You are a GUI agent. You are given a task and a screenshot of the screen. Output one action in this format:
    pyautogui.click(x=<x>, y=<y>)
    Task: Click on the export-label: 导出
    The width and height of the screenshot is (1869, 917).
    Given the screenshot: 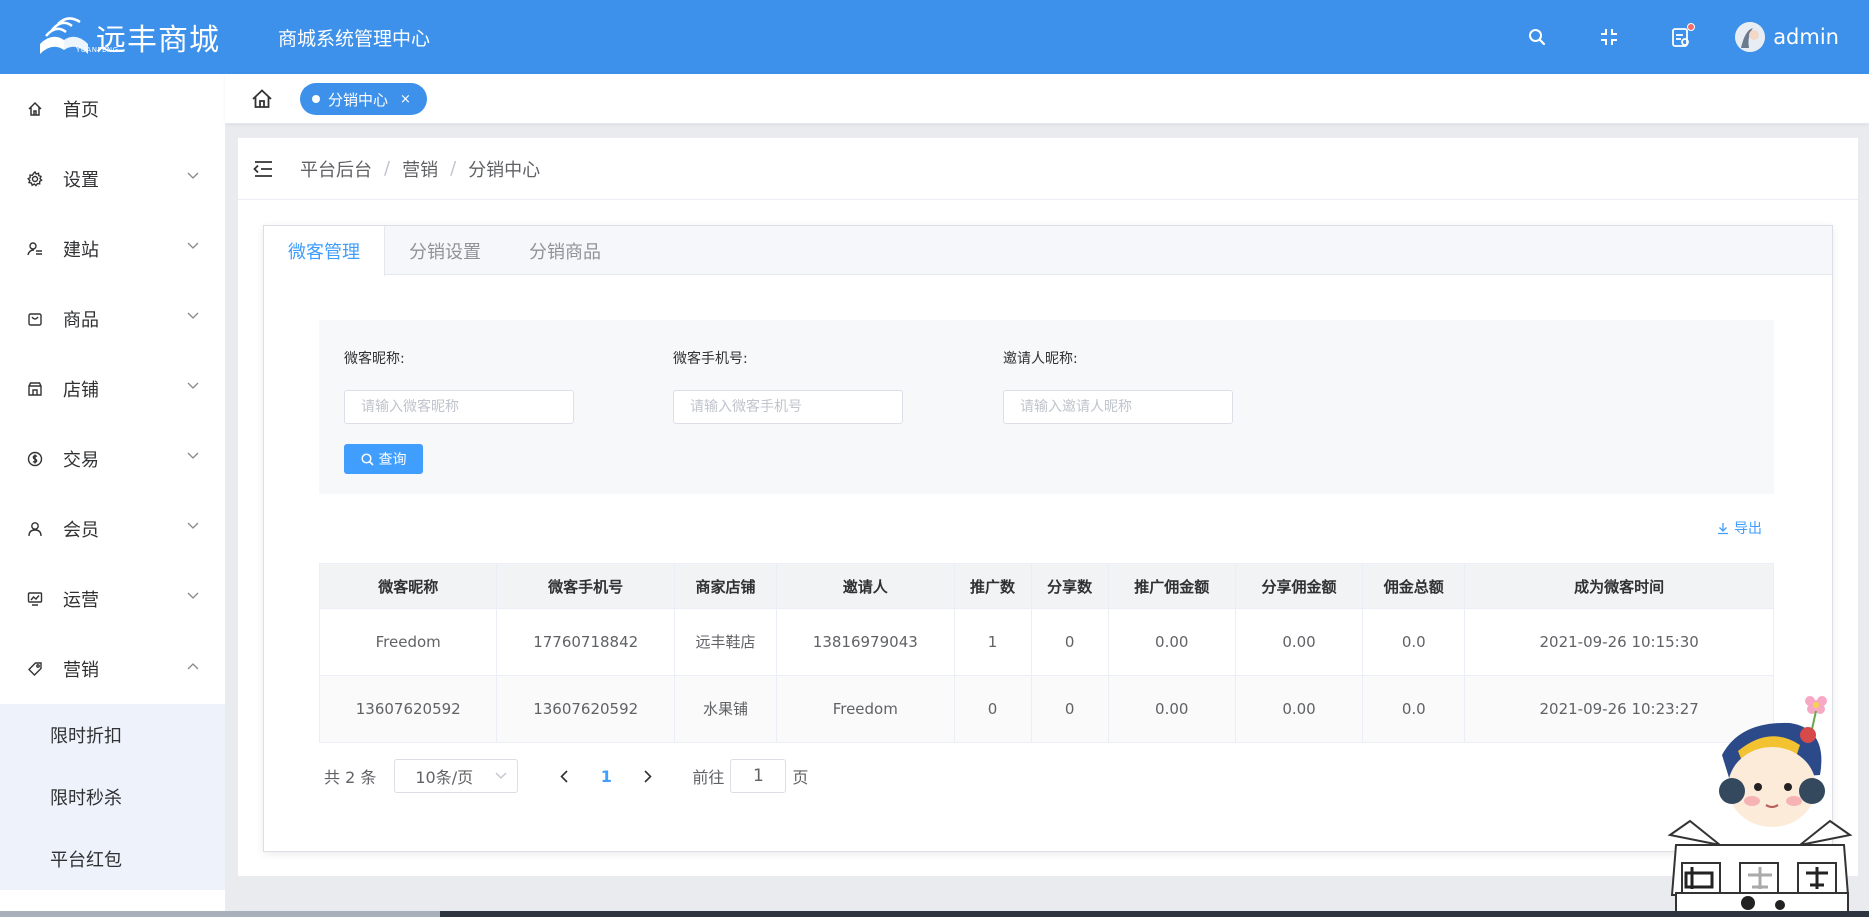 What is the action you would take?
    pyautogui.click(x=1748, y=529)
    